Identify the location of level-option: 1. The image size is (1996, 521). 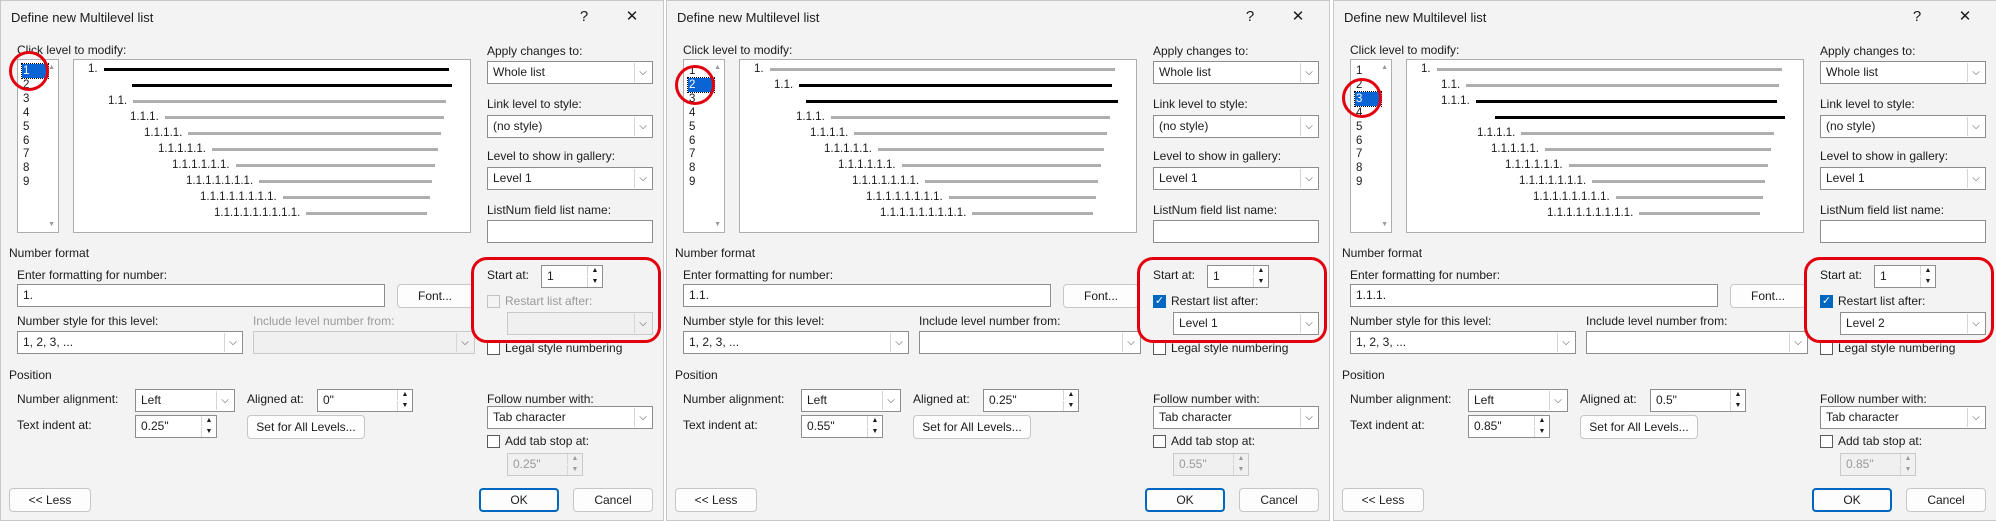
(1368, 71).